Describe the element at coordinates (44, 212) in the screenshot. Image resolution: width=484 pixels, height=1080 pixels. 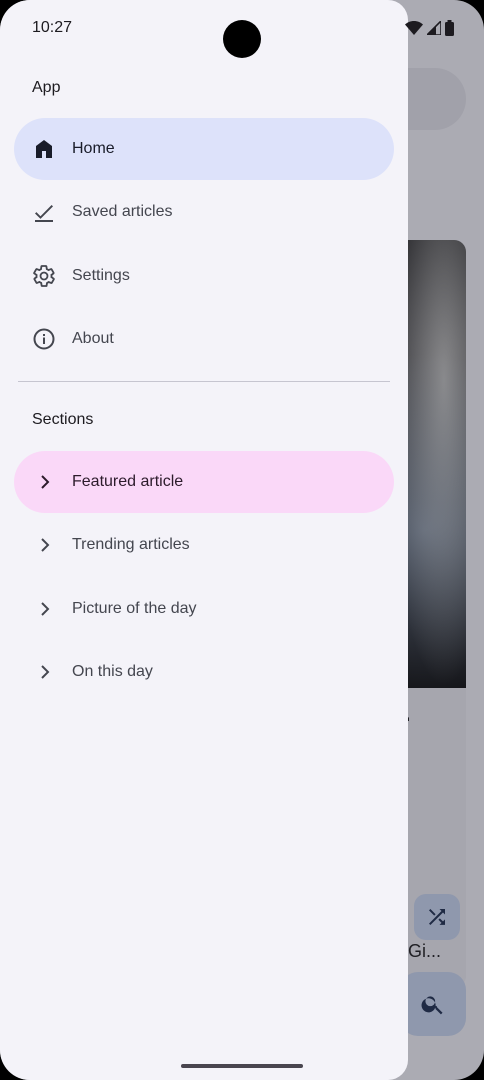
I see `check-icon` at that location.